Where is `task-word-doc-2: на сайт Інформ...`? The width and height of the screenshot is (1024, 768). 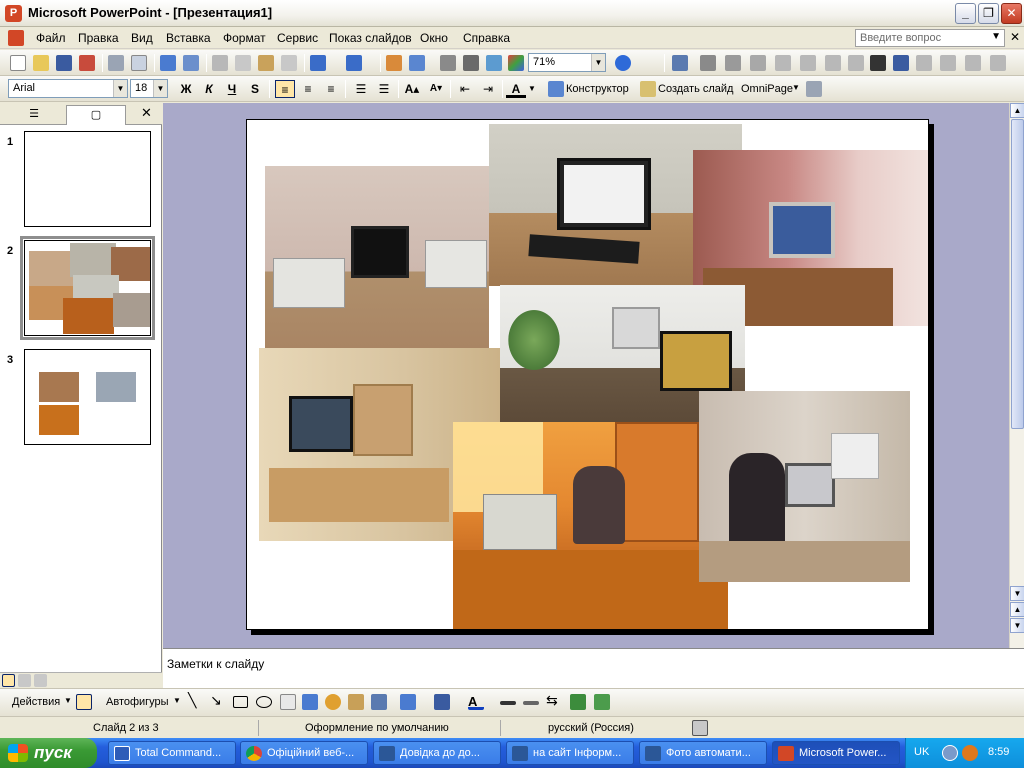
task-word-doc-2: на сайт Інформ... is located at coordinates (570, 753).